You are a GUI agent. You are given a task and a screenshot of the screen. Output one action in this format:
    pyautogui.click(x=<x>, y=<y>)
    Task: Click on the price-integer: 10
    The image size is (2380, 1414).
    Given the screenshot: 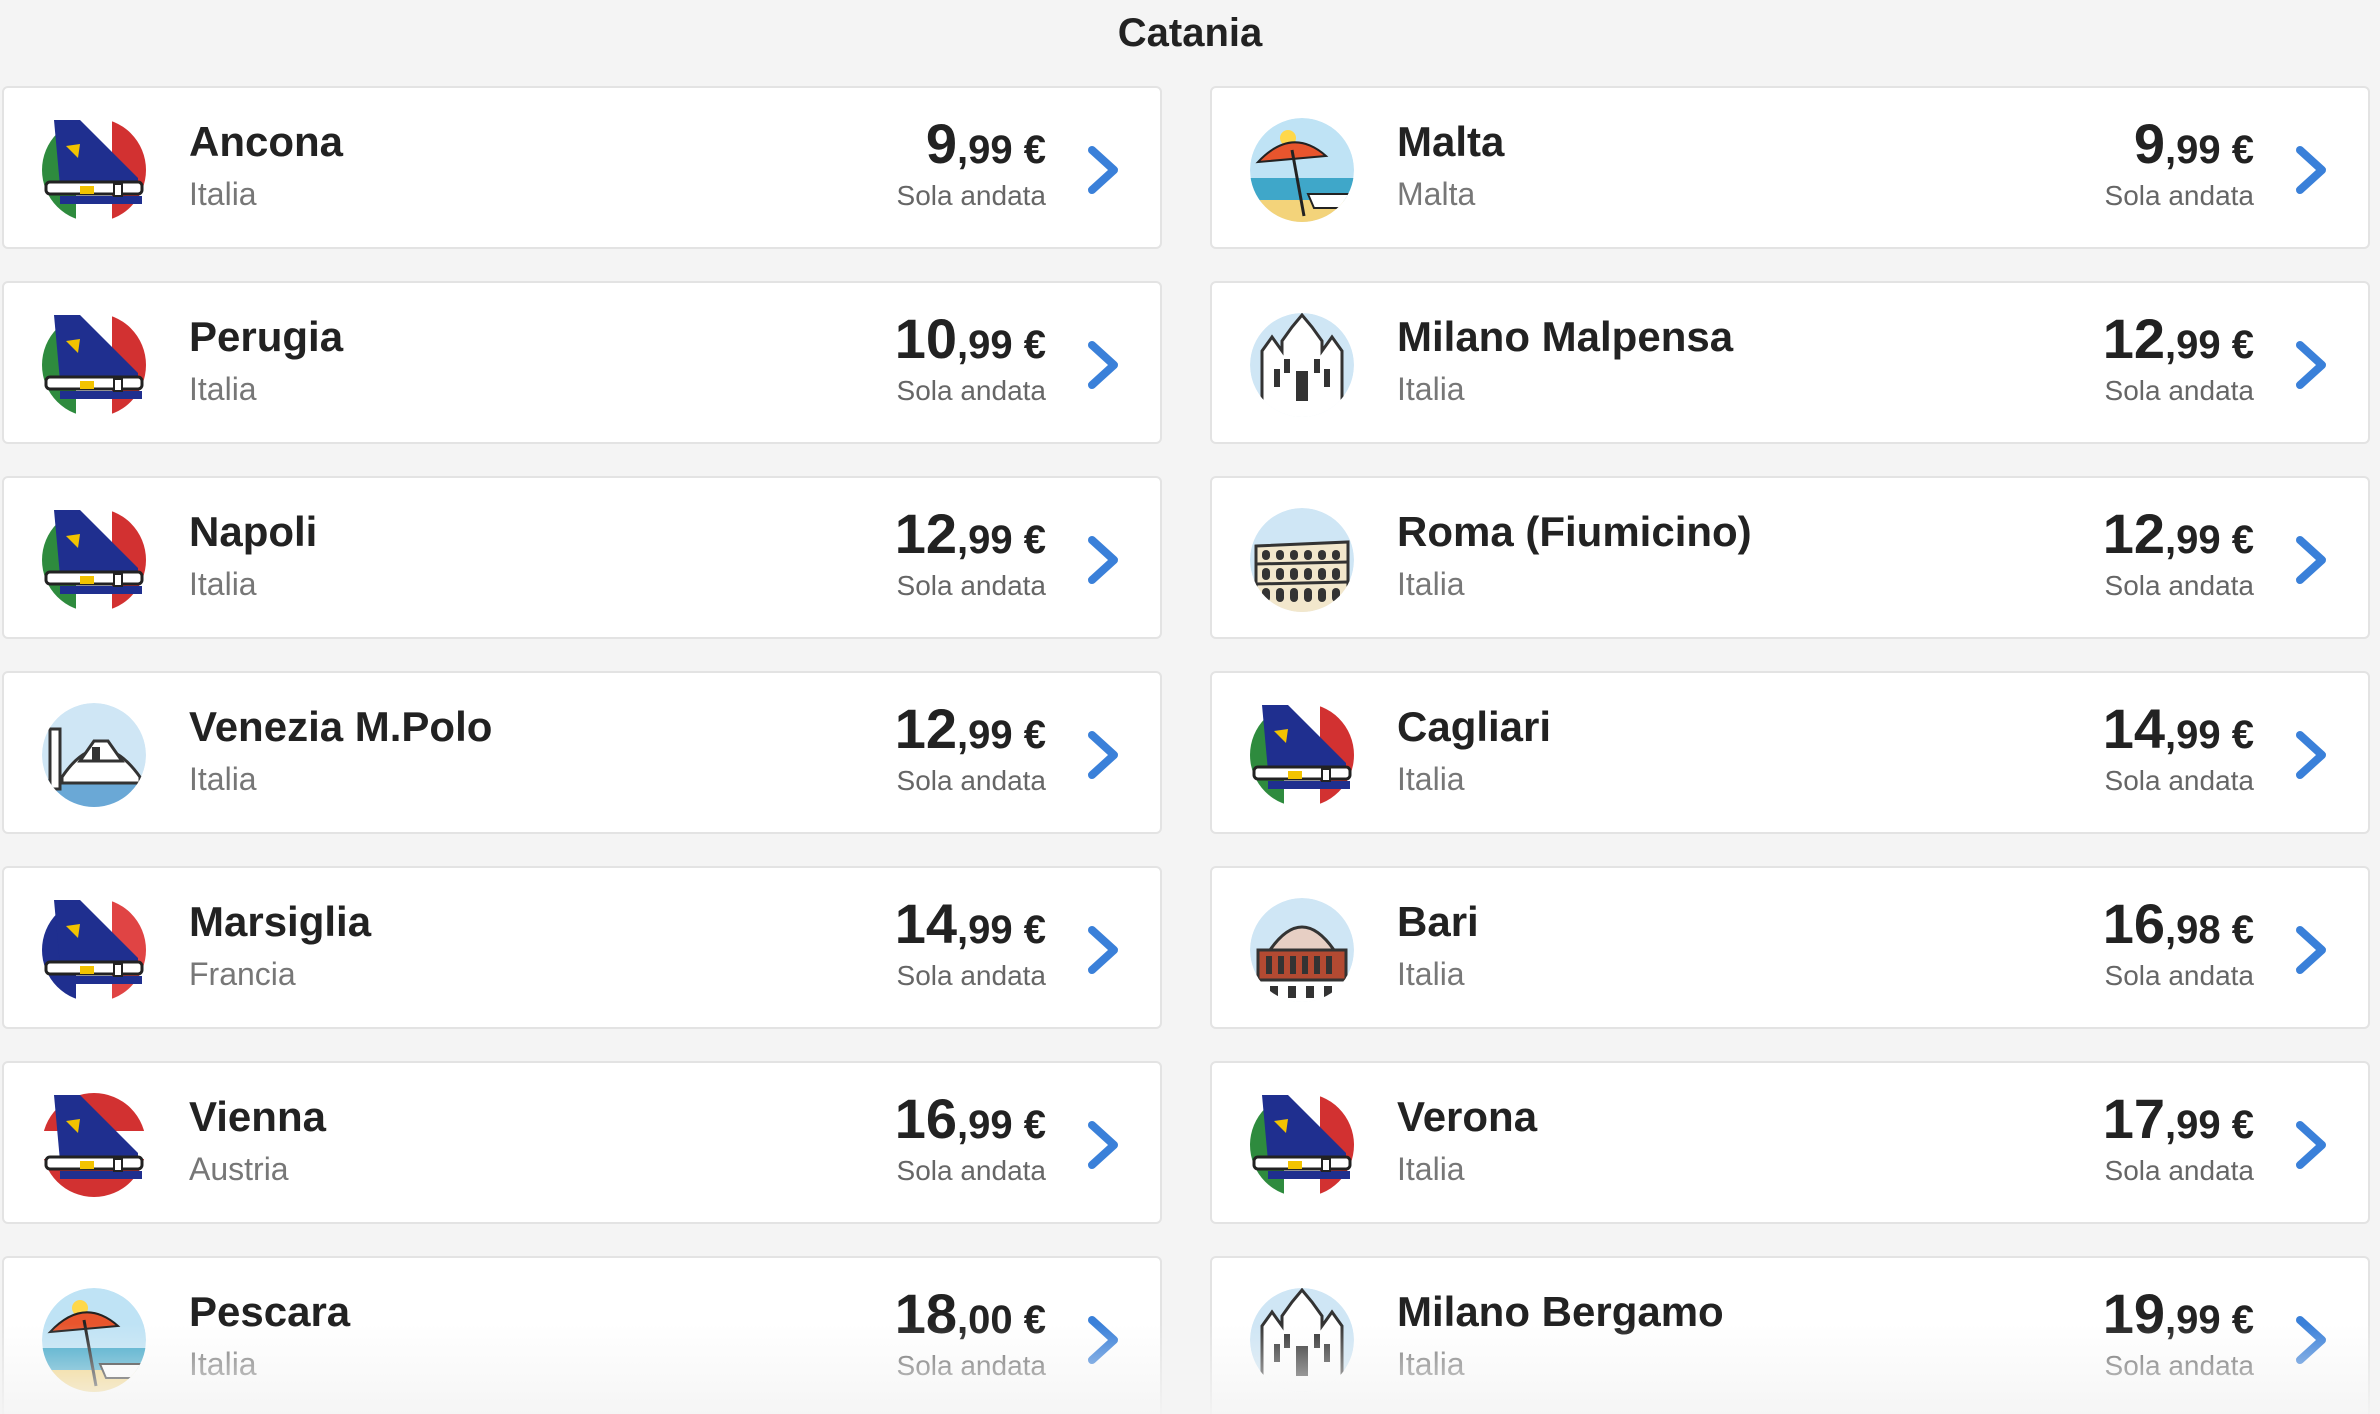 What is the action you would take?
    pyautogui.click(x=926, y=338)
    